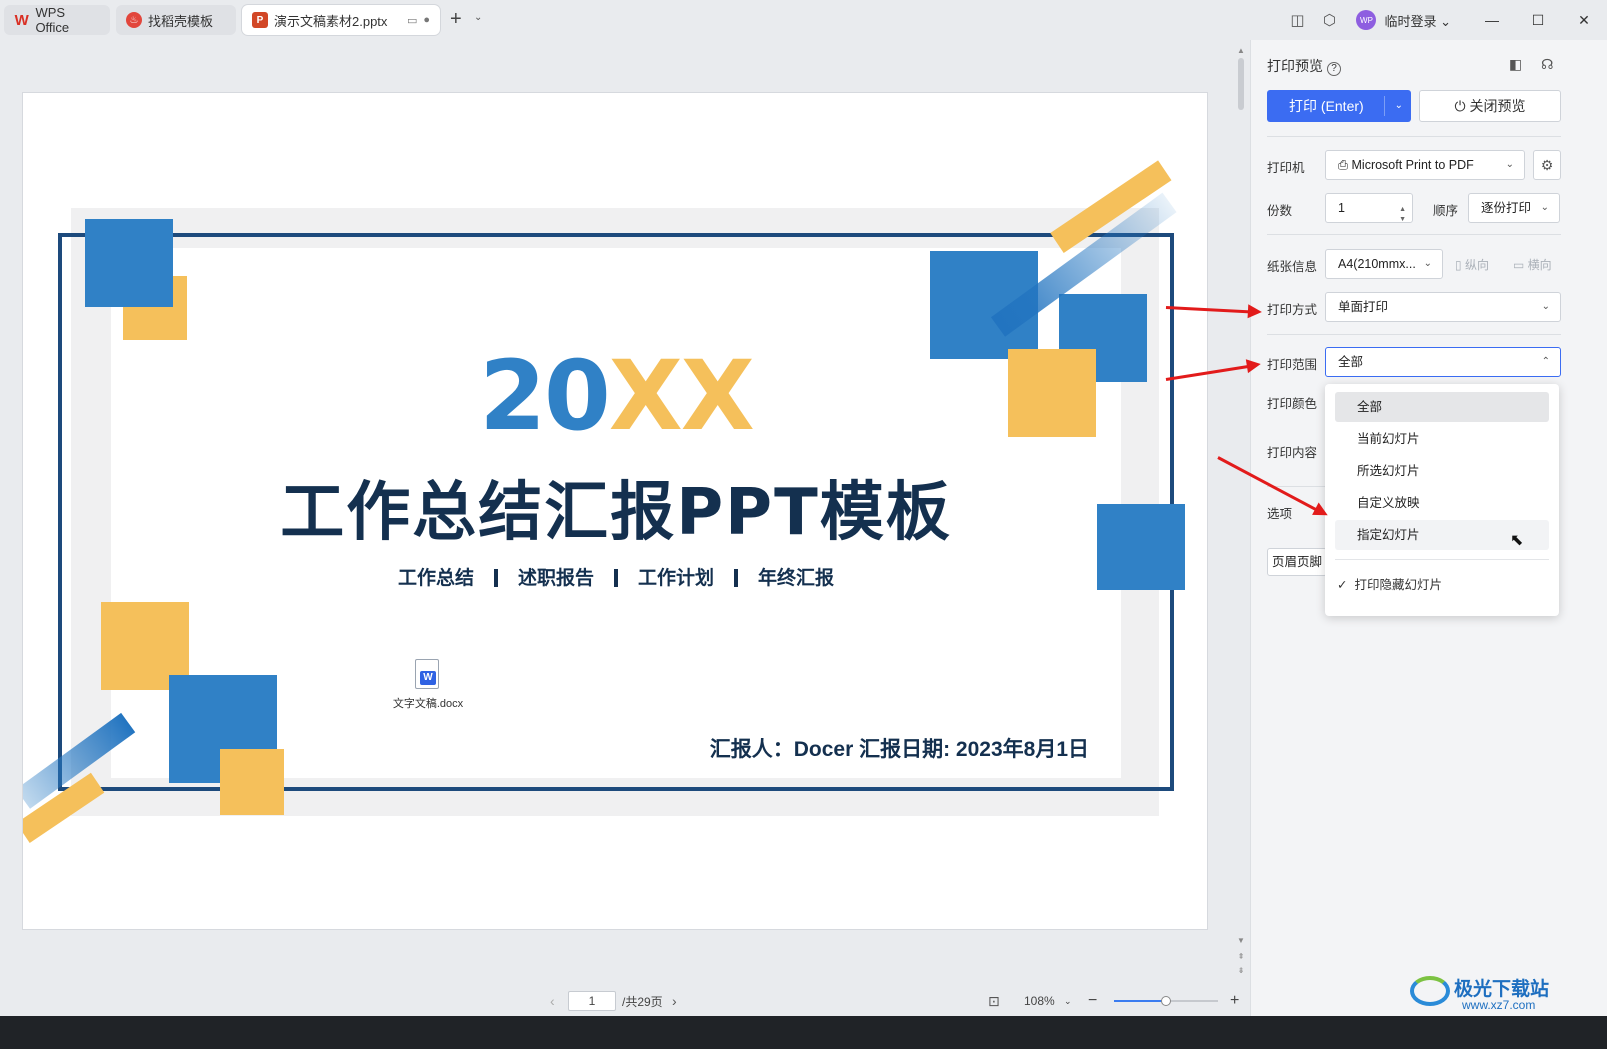 This screenshot has width=1607, height=1049. Describe the element at coordinates (1545, 361) in the screenshot. I see `chevron-up-icon: ⌃` at that location.